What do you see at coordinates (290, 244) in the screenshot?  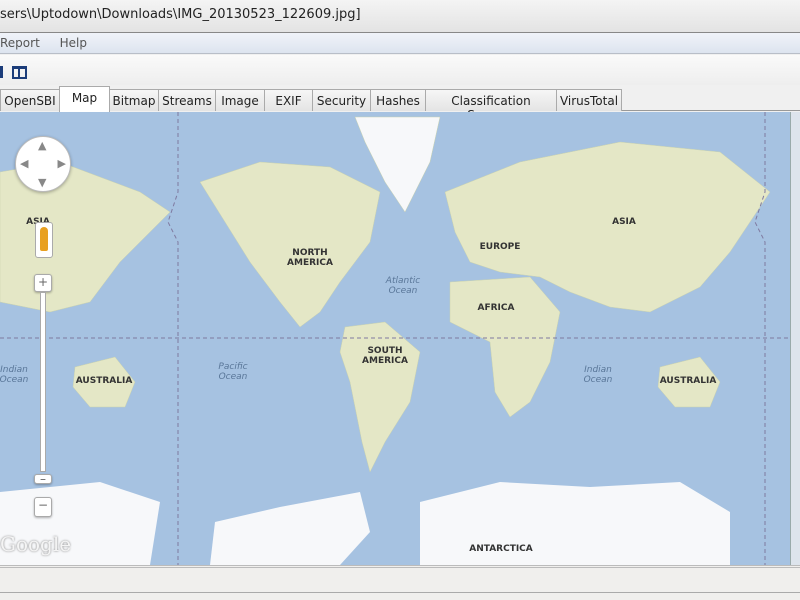 I see `north-america` at bounding box center [290, 244].